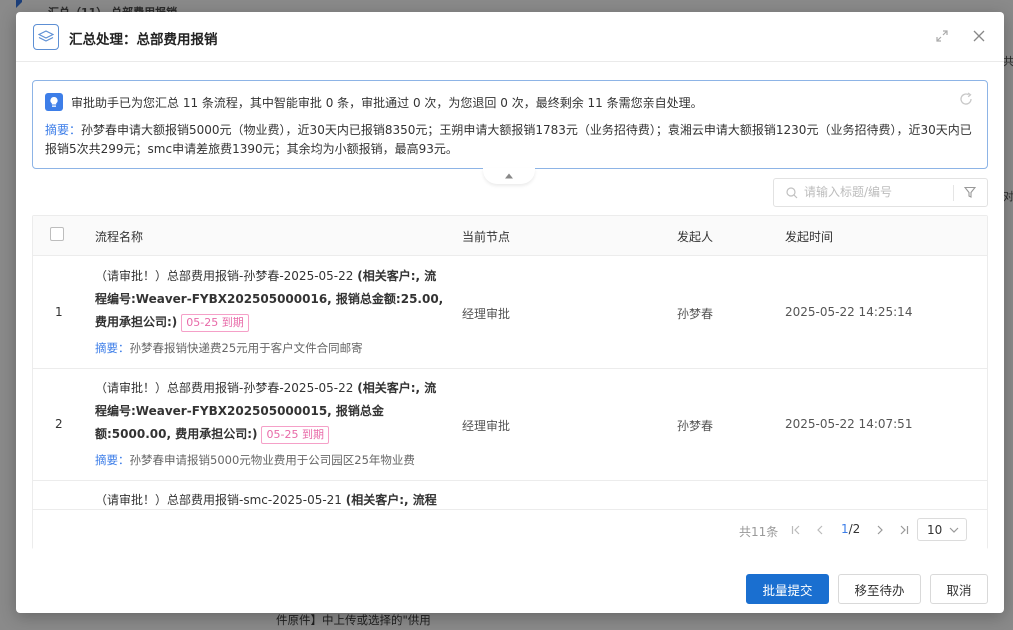 This screenshot has height=630, width=1013. Describe the element at coordinates (942, 36) in the screenshot. I see `expand-icon` at that location.